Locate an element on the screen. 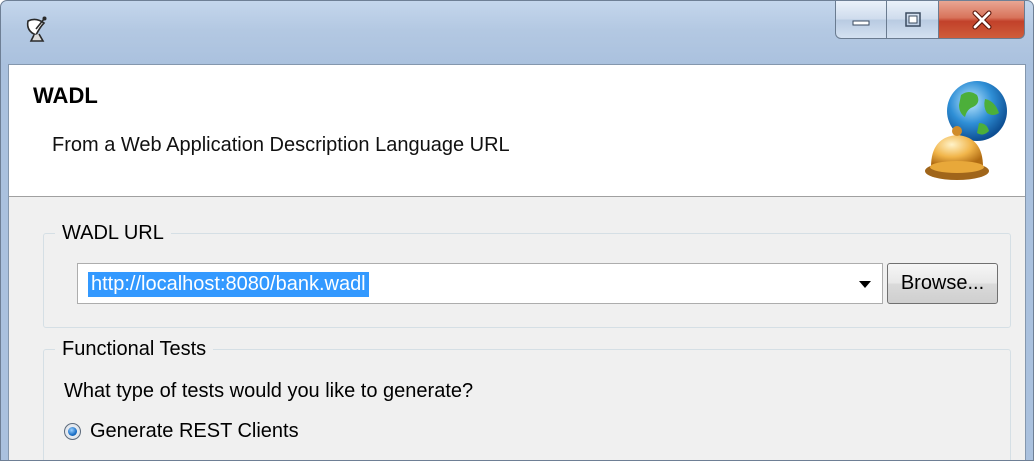 The image size is (1034, 461). close-icon is located at coordinates (981, 19).